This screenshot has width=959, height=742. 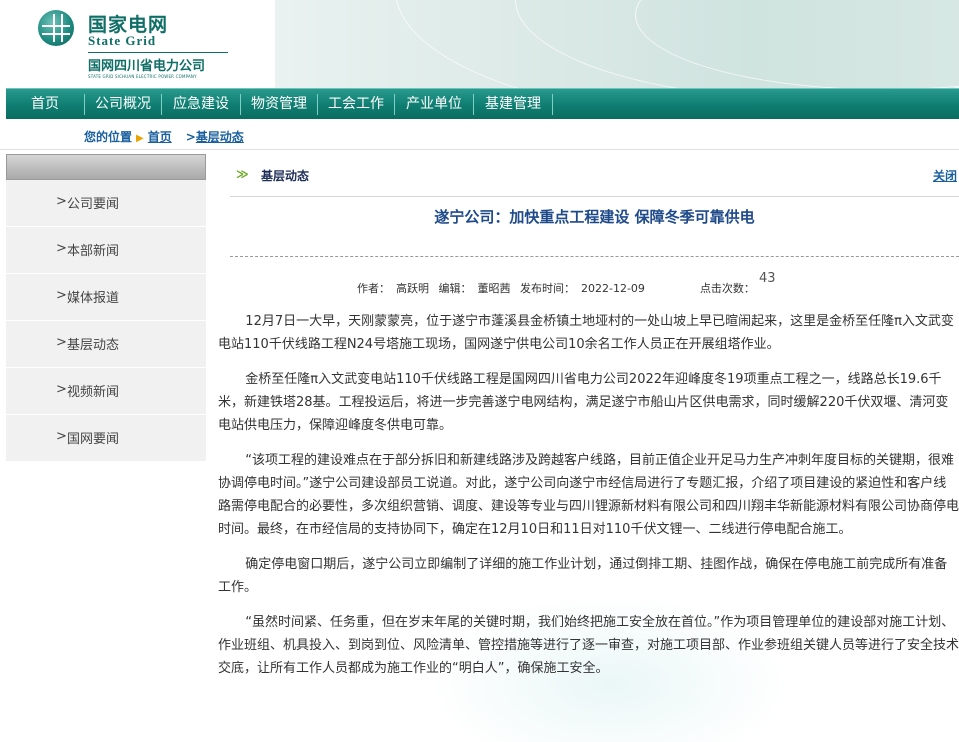 What do you see at coordinates (45, 104) in the screenshot?
I see `nav-item-home: 首页` at bounding box center [45, 104].